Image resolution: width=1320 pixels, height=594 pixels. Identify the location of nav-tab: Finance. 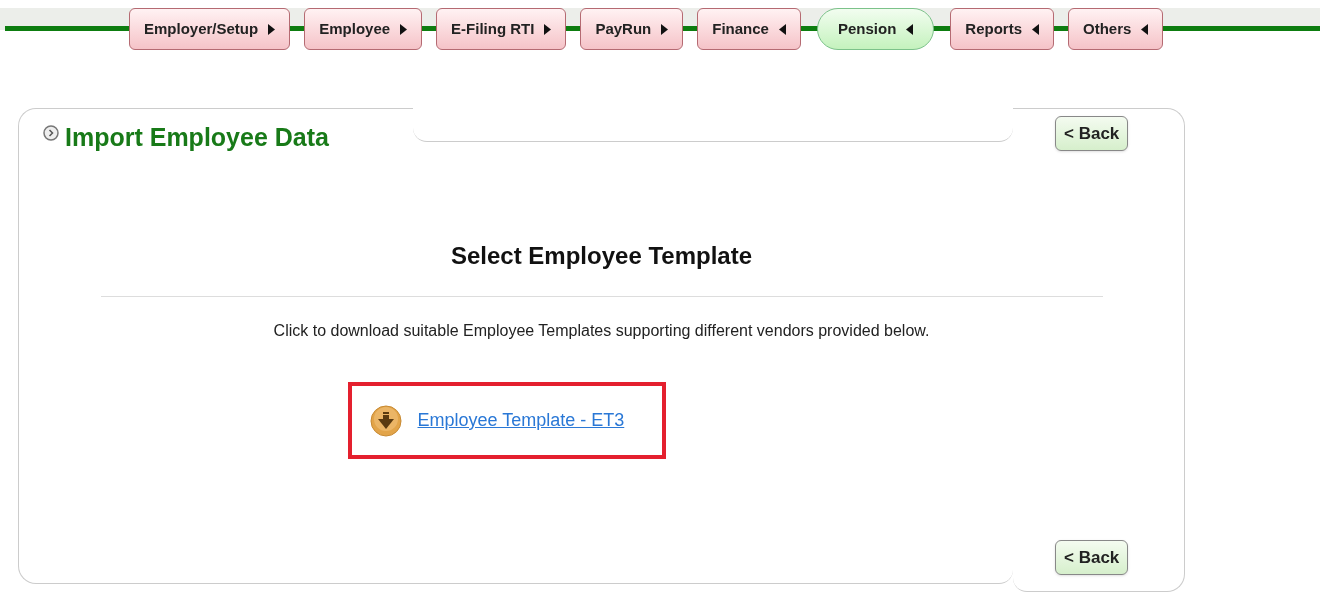
(749, 29).